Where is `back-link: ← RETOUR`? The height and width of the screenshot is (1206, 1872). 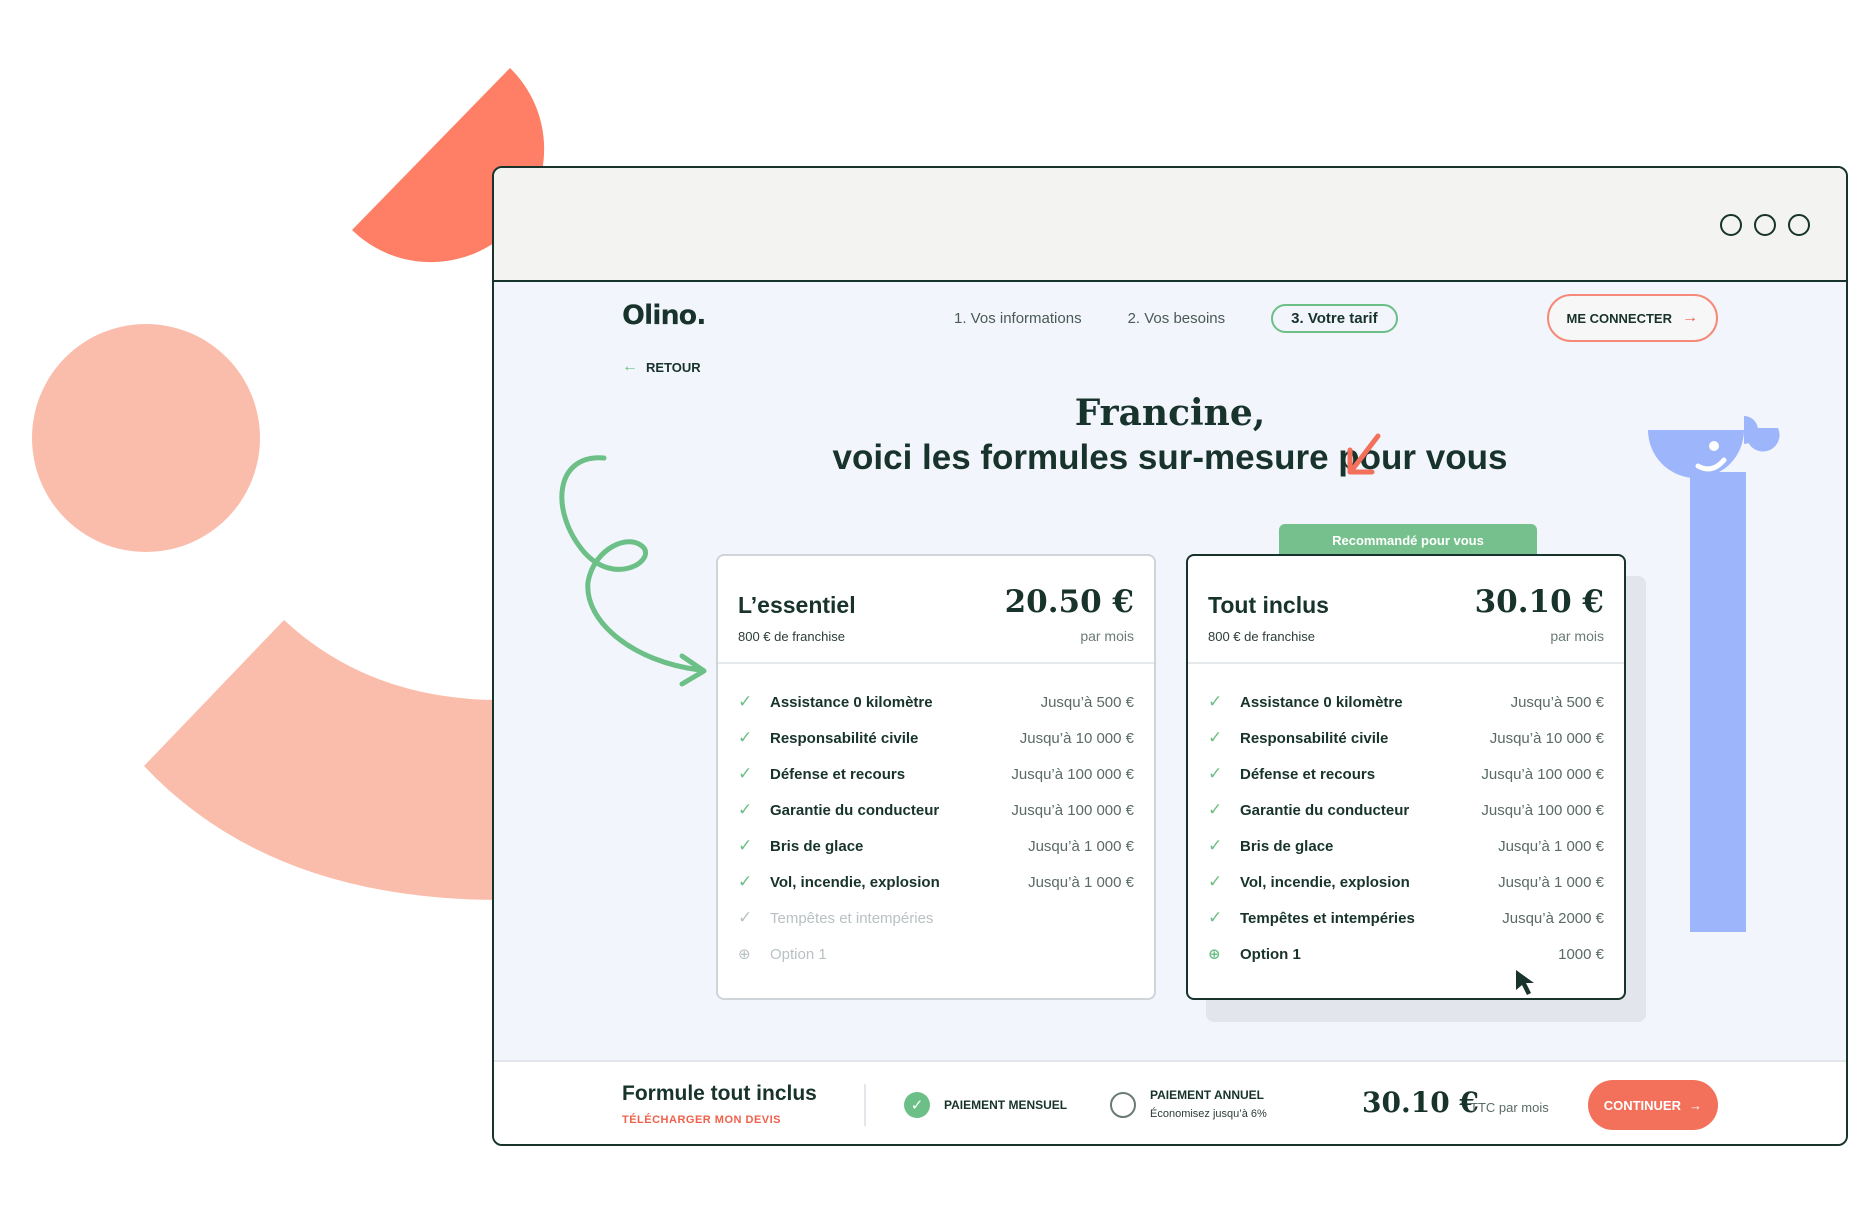 back-link: ← RETOUR is located at coordinates (661, 367).